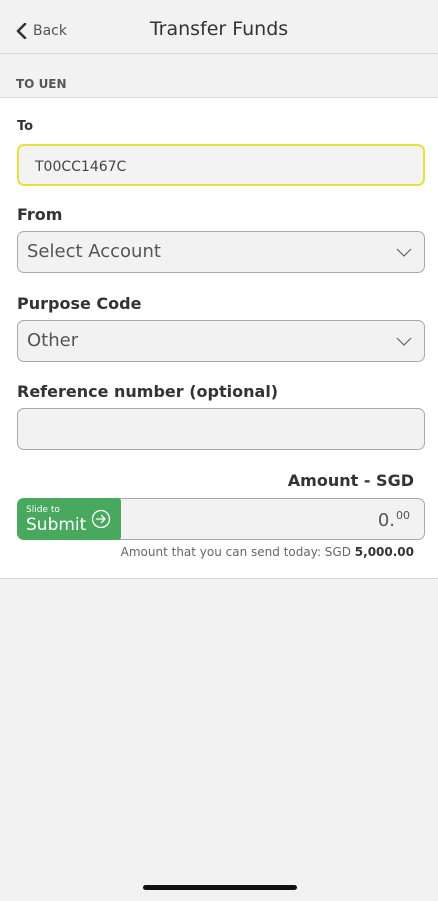 This screenshot has width=438, height=901. I want to click on slide-to-submit-button: Slide to Submit, so click(69, 519).